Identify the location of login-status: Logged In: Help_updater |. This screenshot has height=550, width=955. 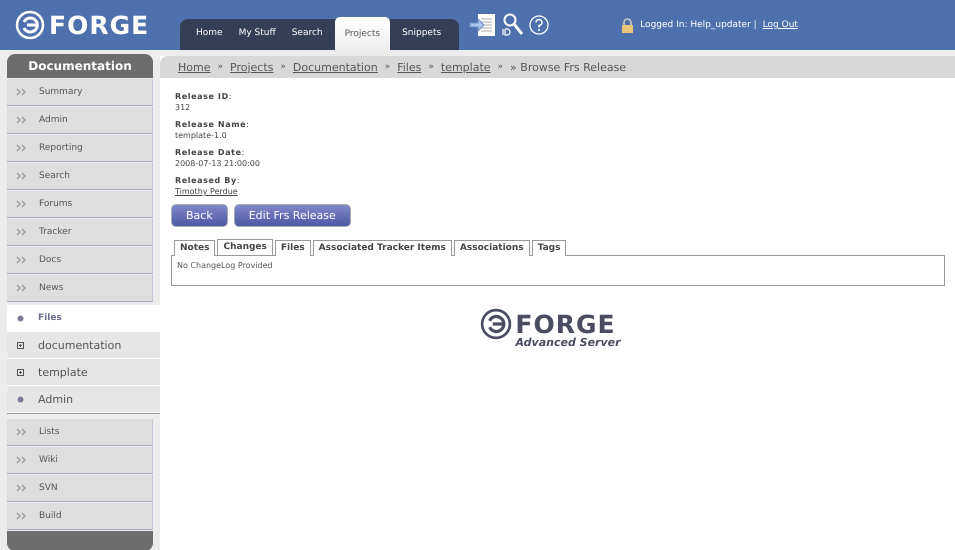
(698, 25).